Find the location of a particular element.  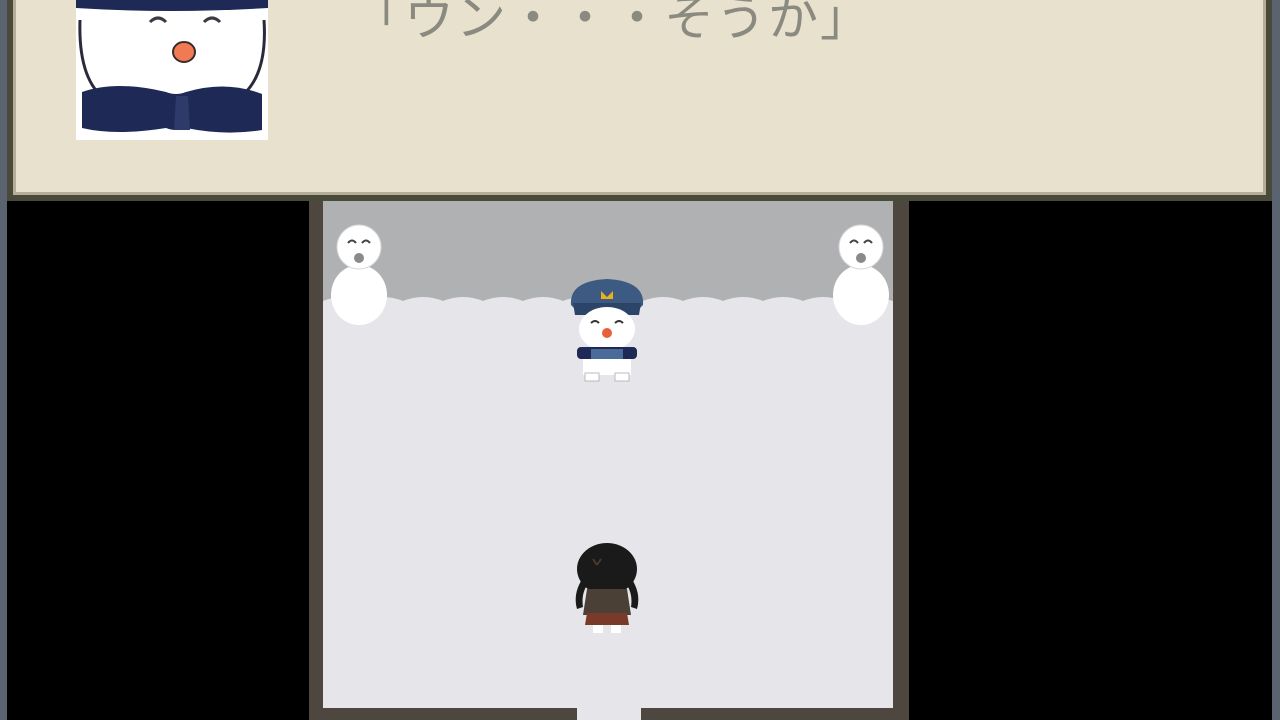

speaker-portrait is located at coordinates (172, 70).